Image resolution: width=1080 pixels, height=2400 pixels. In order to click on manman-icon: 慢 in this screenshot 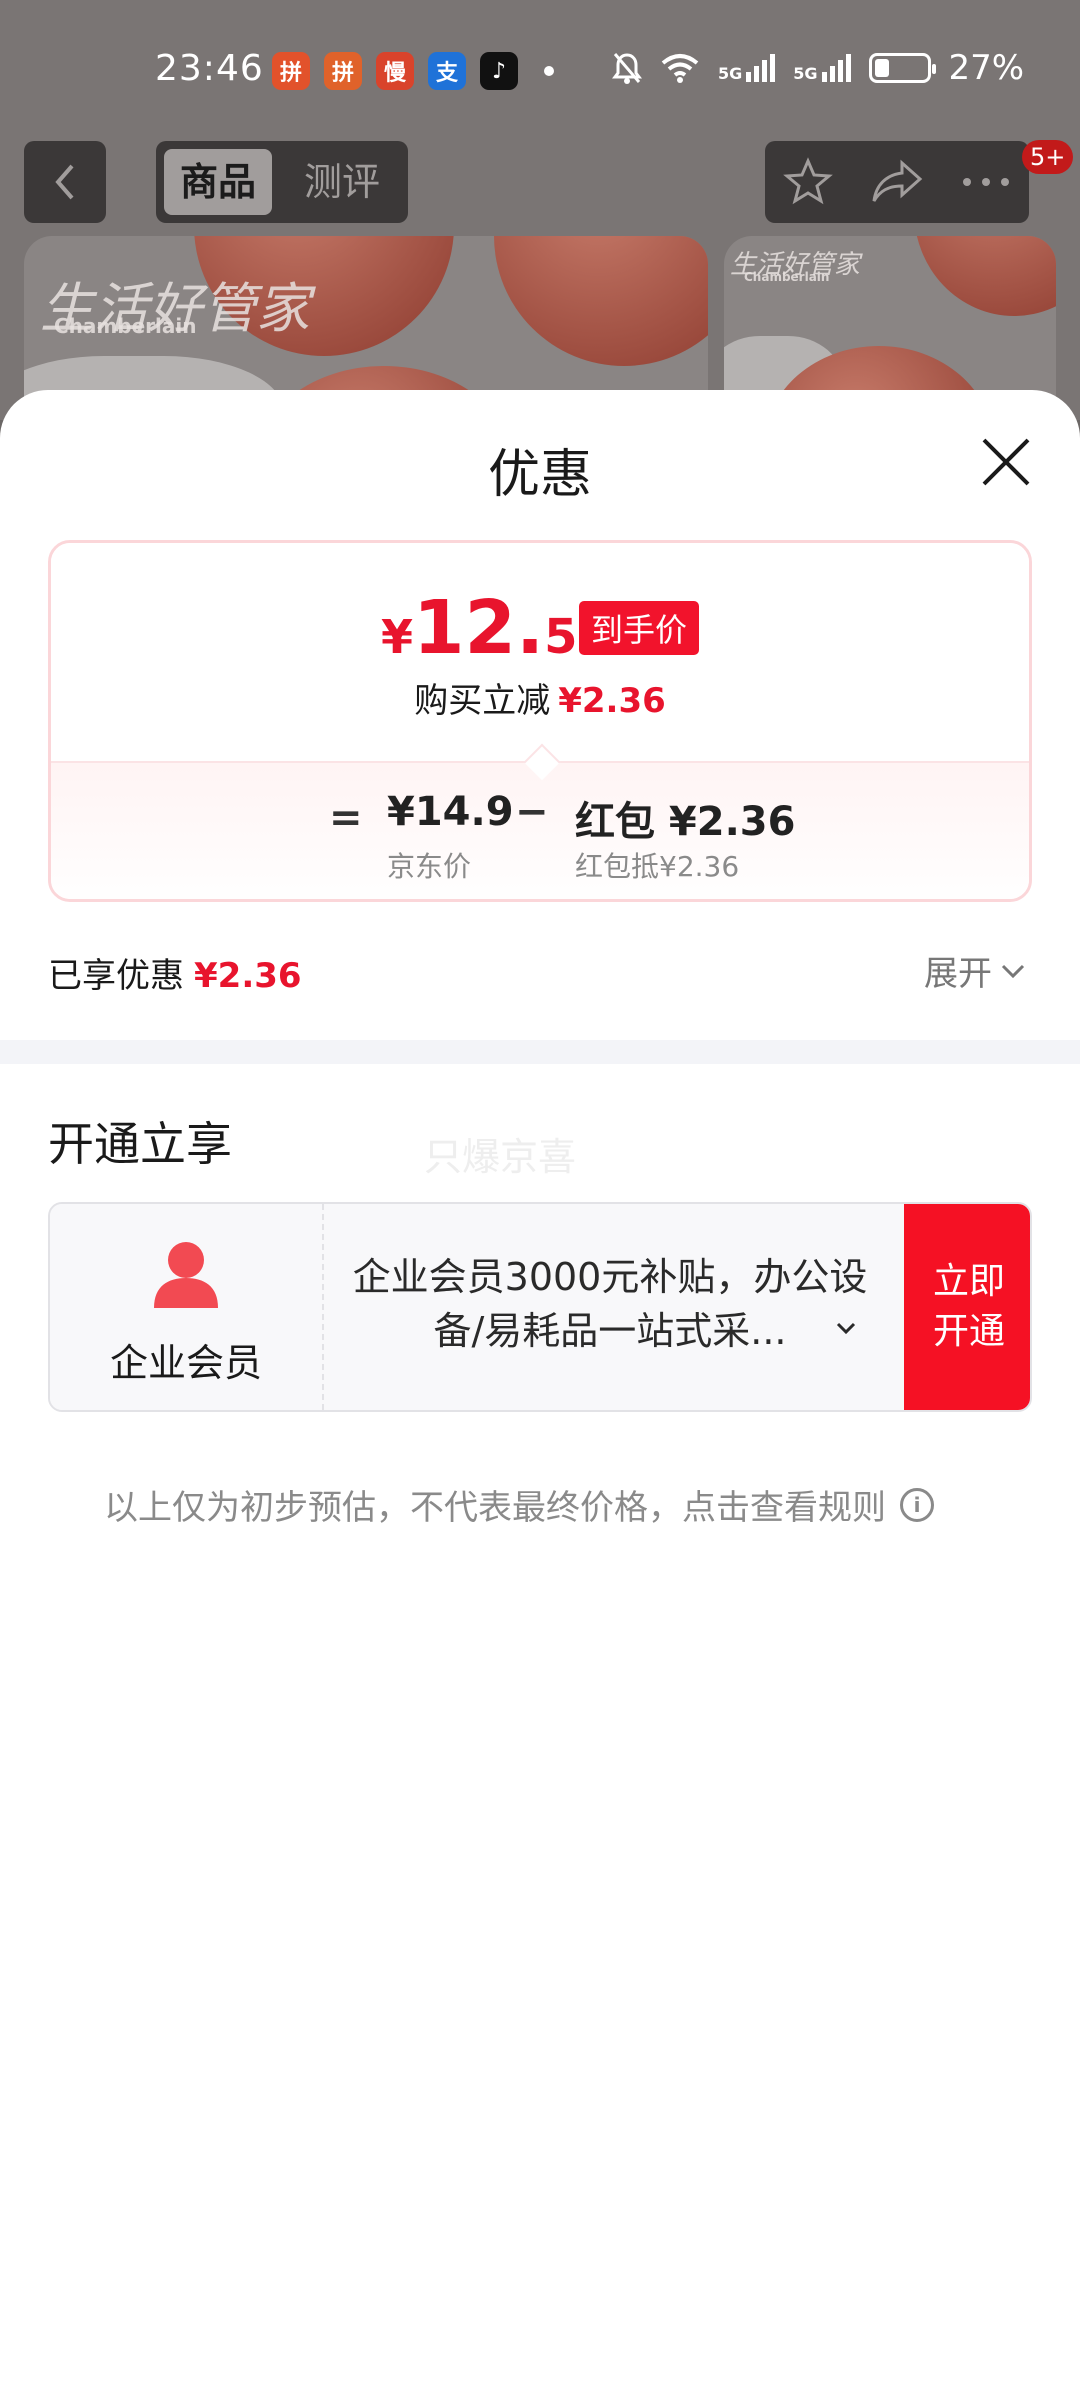, I will do `click(395, 71)`.